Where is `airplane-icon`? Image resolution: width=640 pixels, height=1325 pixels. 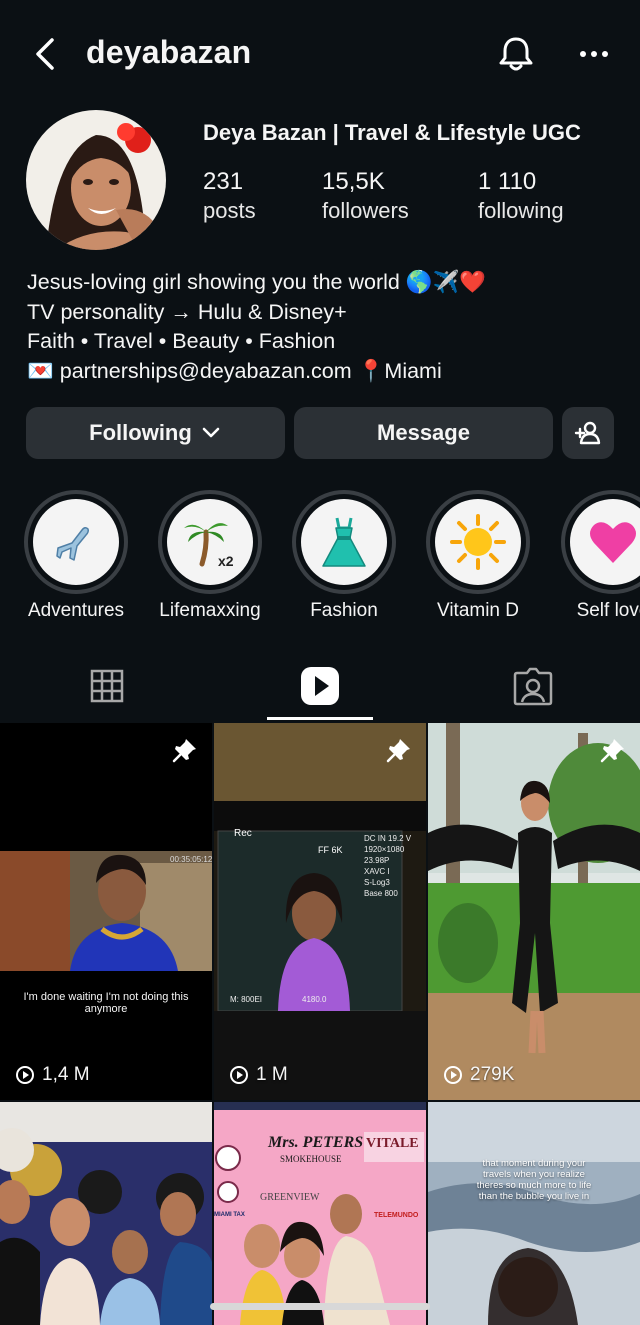
airplane-icon is located at coordinates (76, 542).